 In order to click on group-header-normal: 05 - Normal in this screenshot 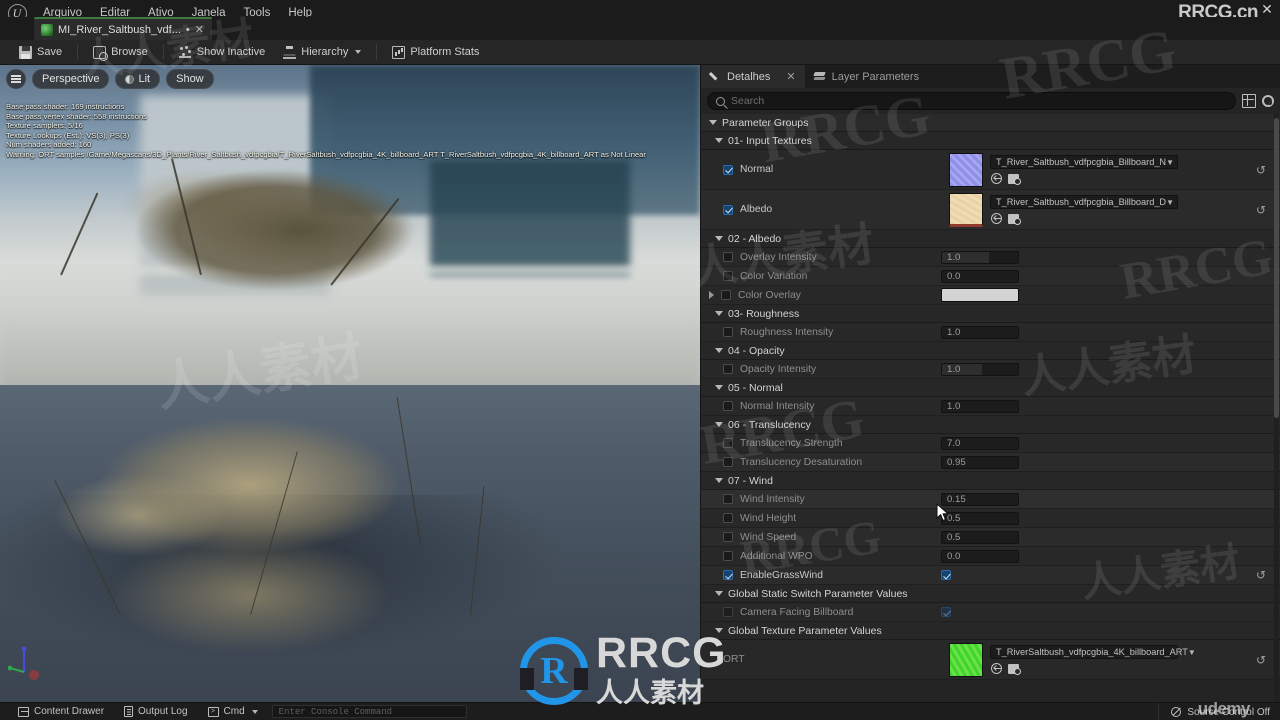, I will do `click(990, 388)`.